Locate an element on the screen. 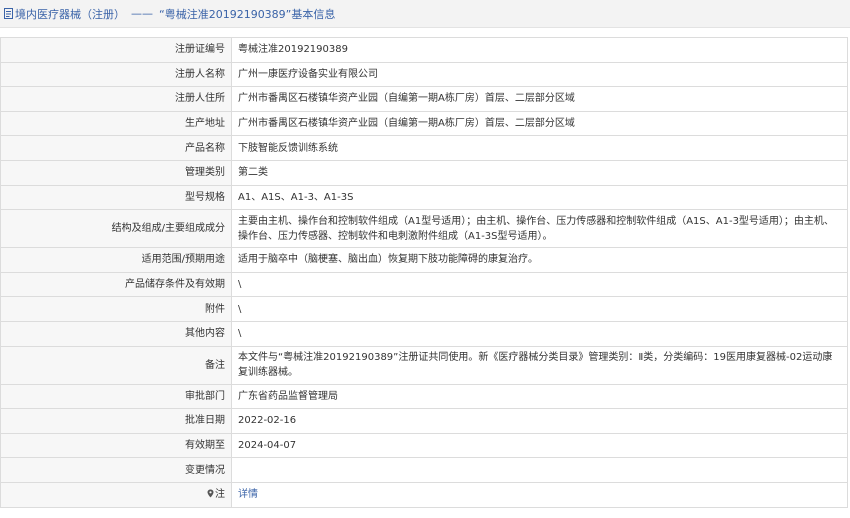  table-row: 注册人住所 广州市番禺区石楼镇华资产业园（自编第一期A栋厂房）首层、二层部分区域 is located at coordinates (424, 99).